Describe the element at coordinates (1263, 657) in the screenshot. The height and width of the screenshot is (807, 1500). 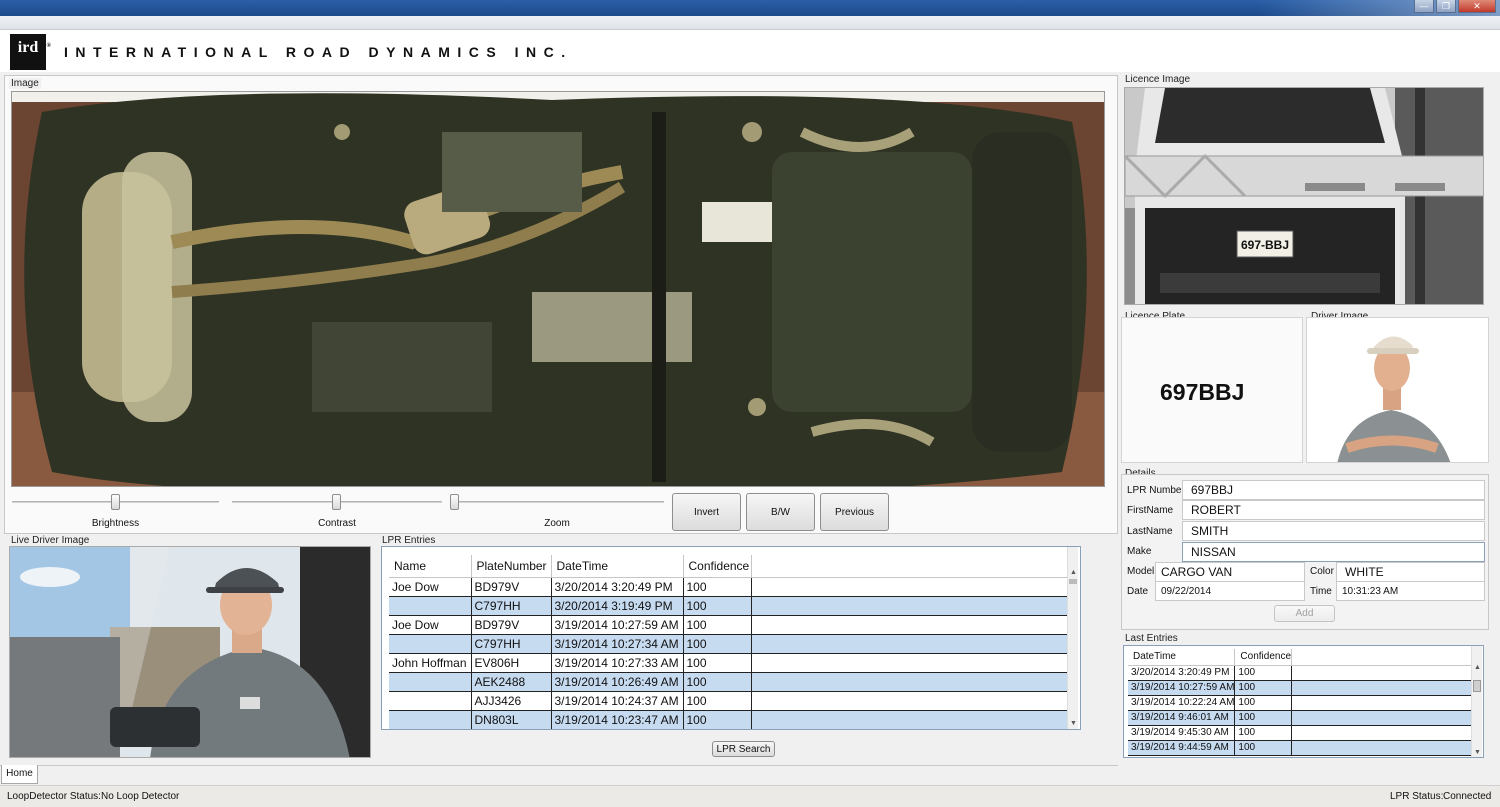
I see `col-last-confidence: Confidence` at that location.